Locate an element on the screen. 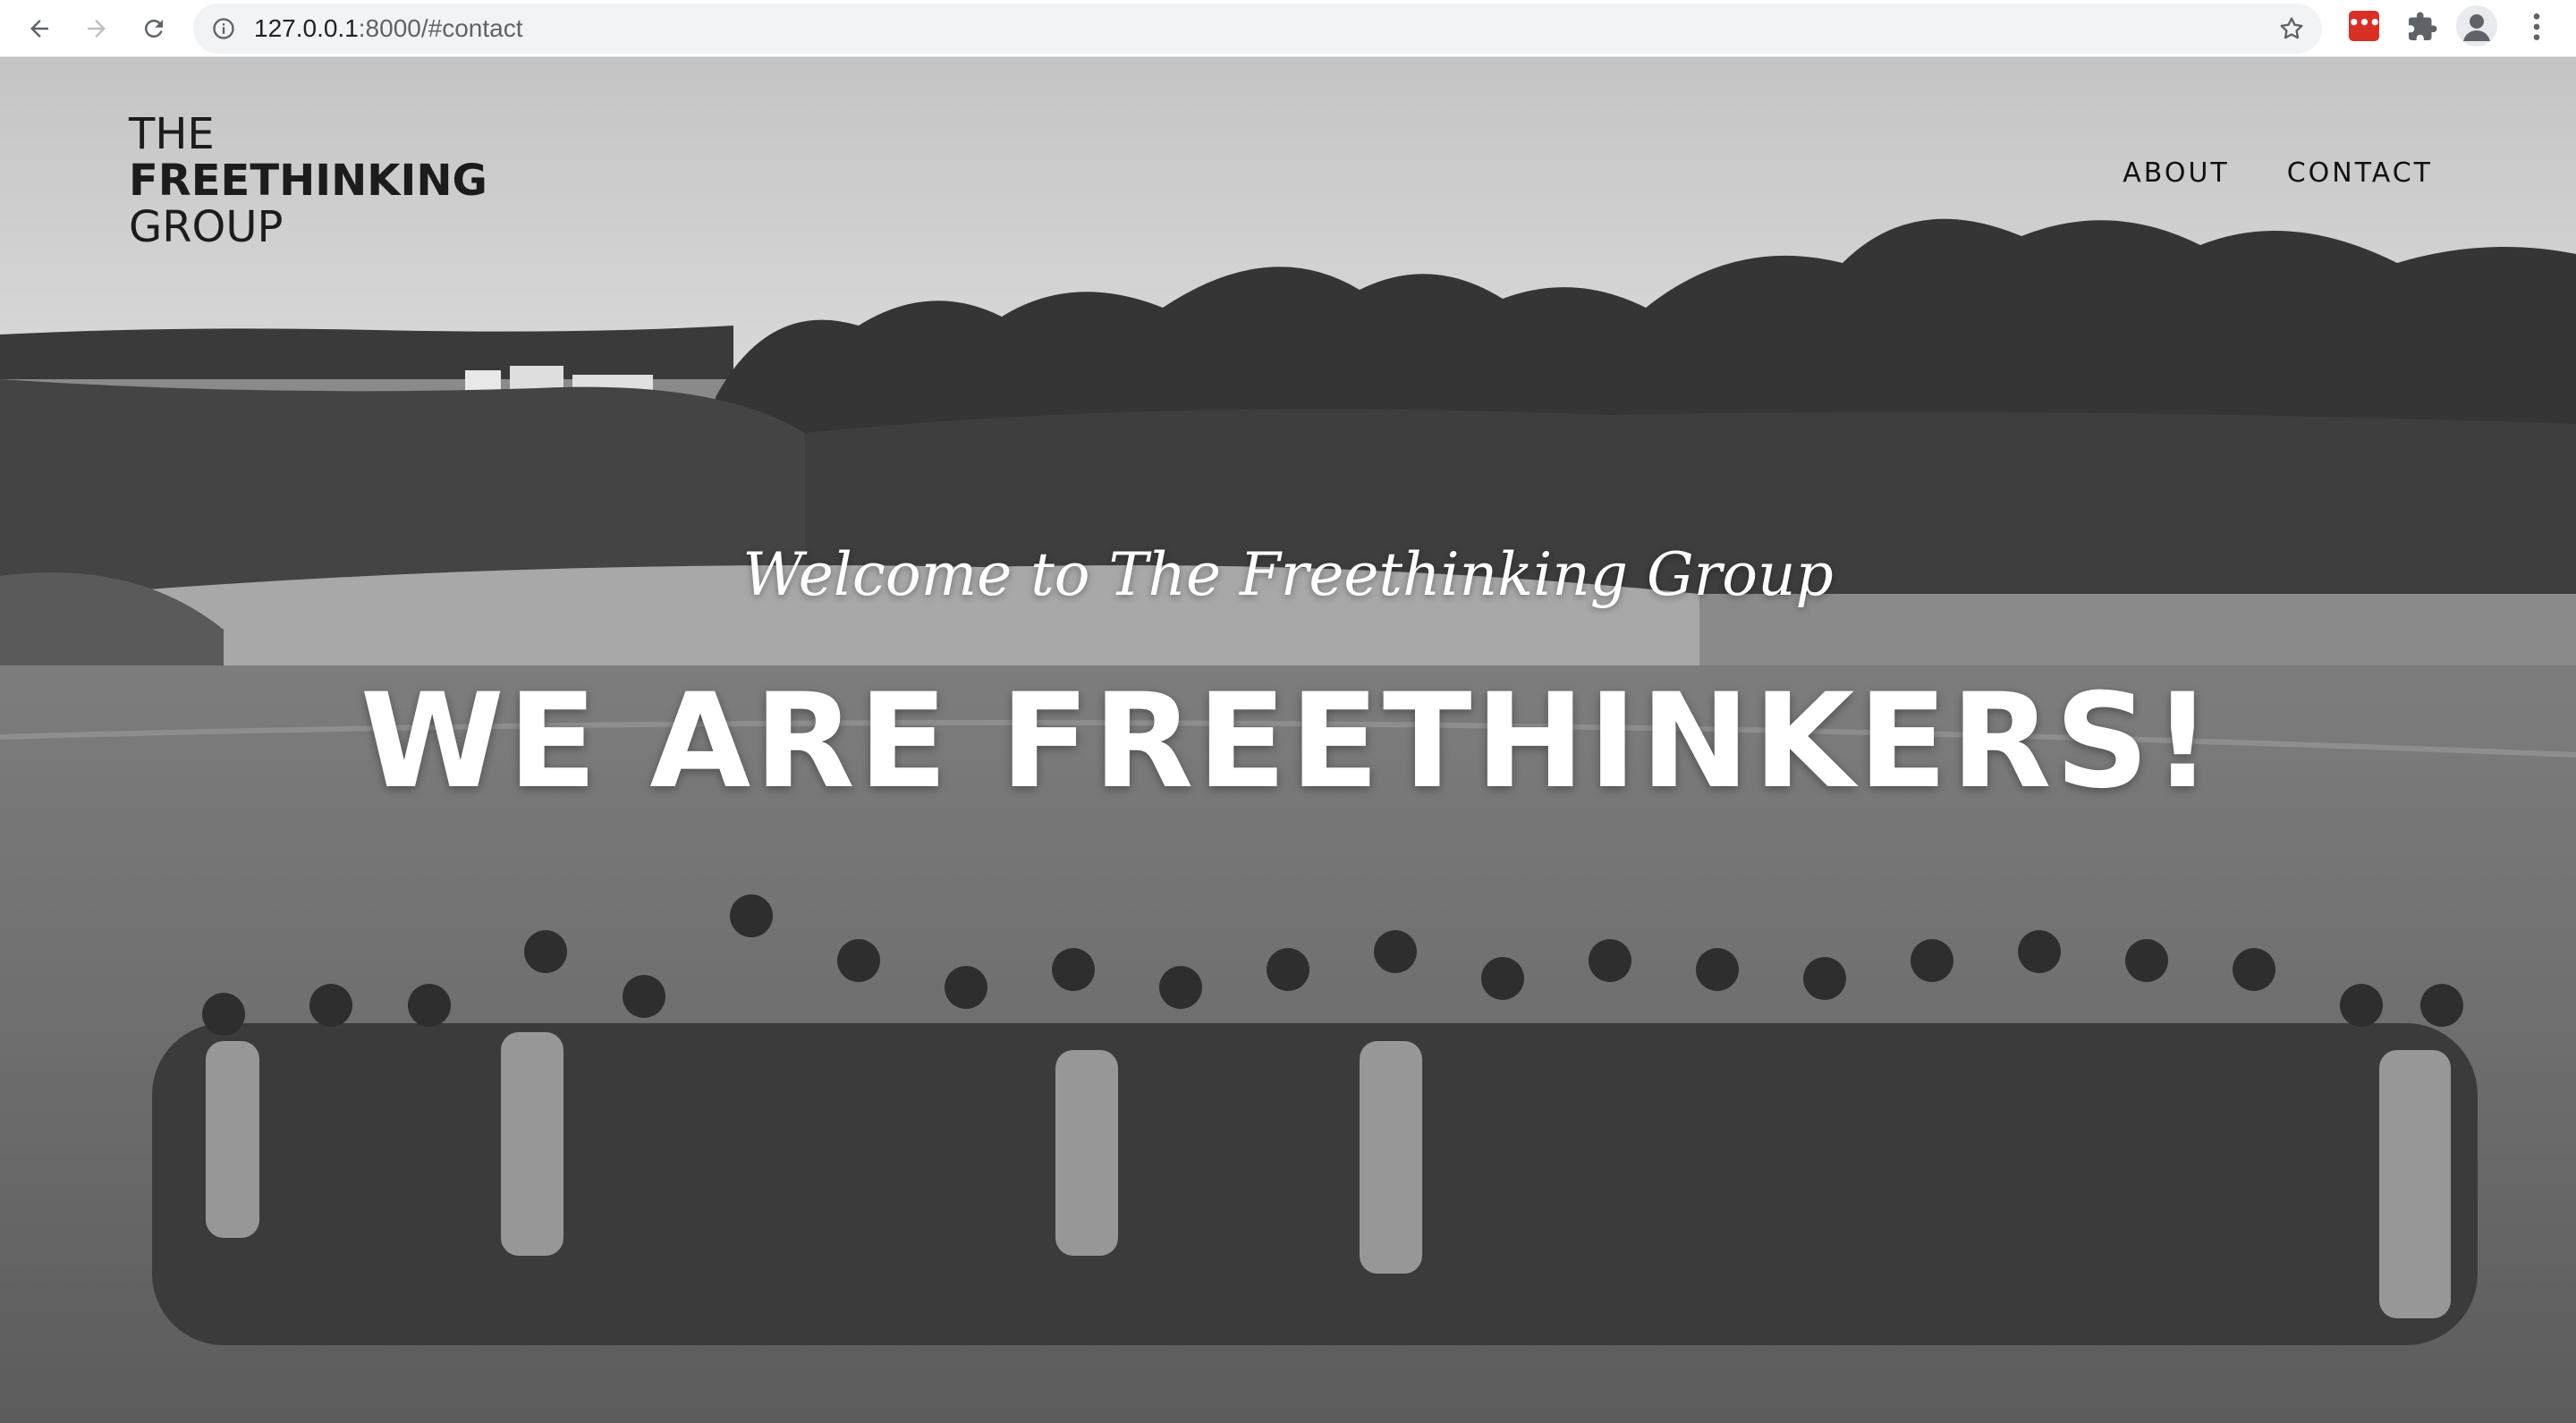 The image size is (2576, 1423). forward-arrow-icon is located at coordinates (97, 29).